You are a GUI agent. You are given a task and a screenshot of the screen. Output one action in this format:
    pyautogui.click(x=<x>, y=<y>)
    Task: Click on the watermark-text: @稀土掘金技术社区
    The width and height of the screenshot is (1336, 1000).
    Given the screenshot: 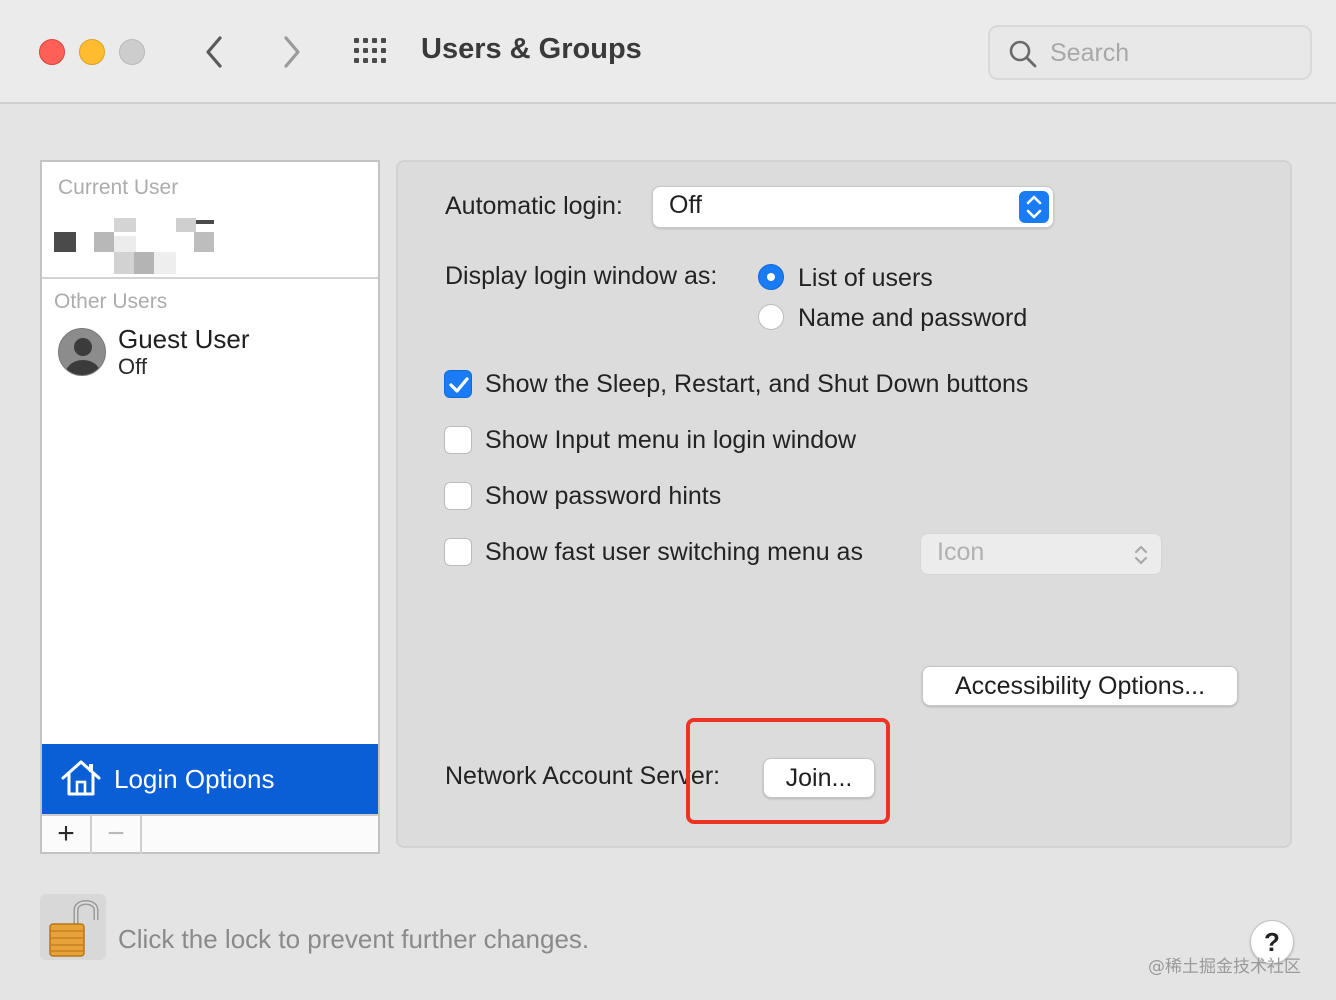 What is the action you would take?
    pyautogui.click(x=1224, y=967)
    